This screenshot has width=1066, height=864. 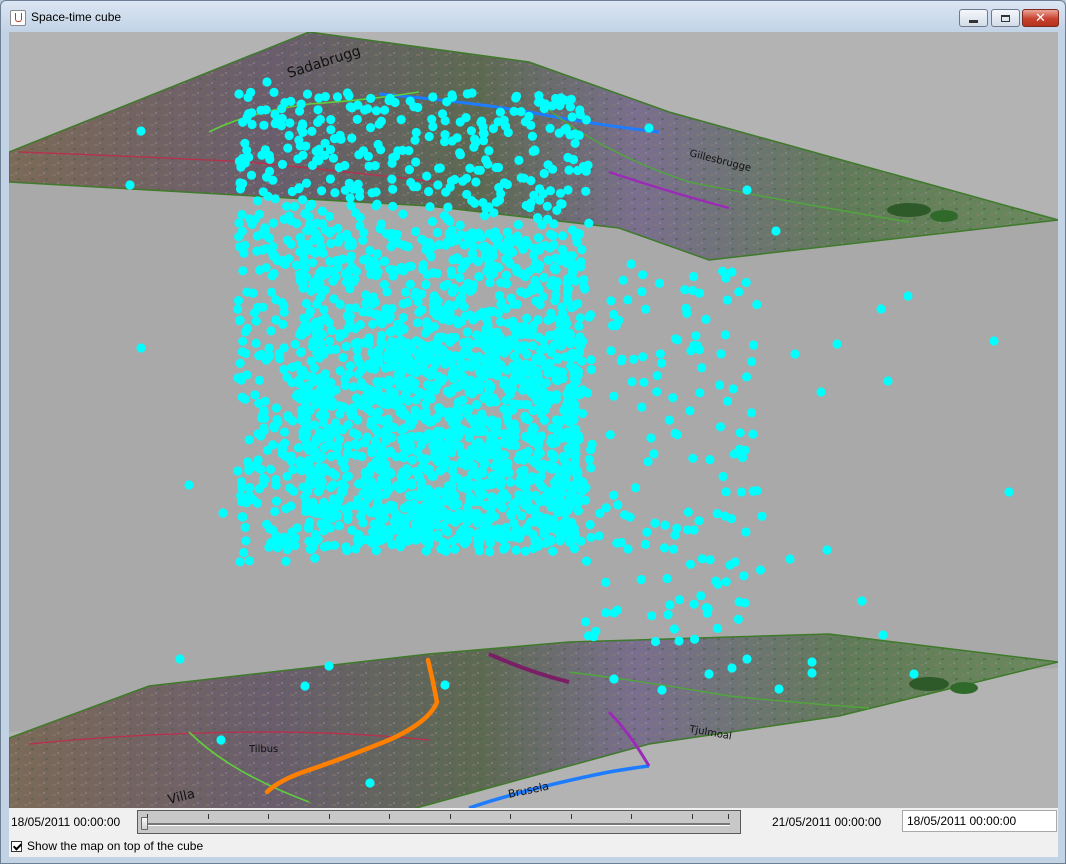 I want to click on slider-tick, so click(x=692, y=816).